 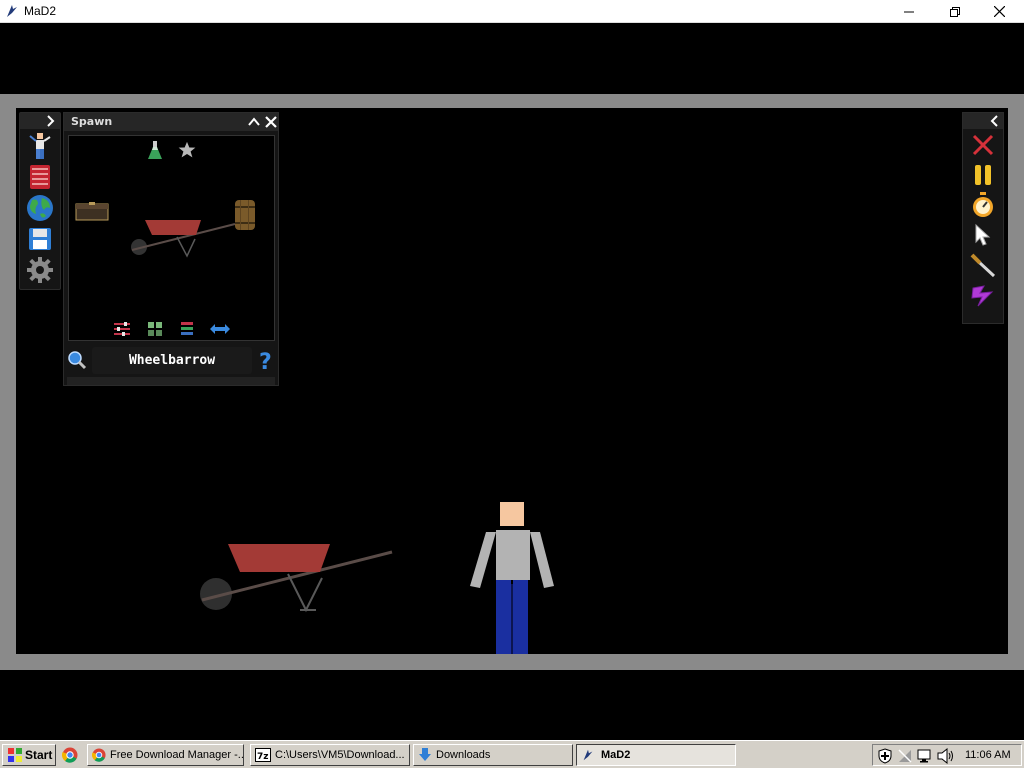 I want to click on person-right-leg, so click(x=520, y=617).